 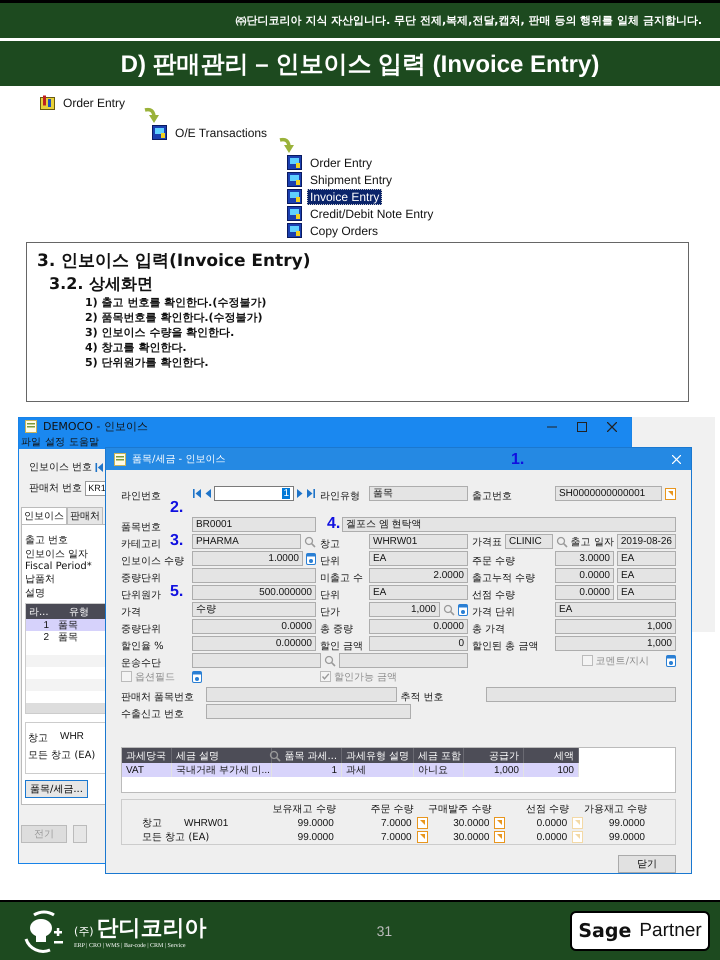 I want to click on menu-item: O/E Transactions, so click(x=221, y=132).